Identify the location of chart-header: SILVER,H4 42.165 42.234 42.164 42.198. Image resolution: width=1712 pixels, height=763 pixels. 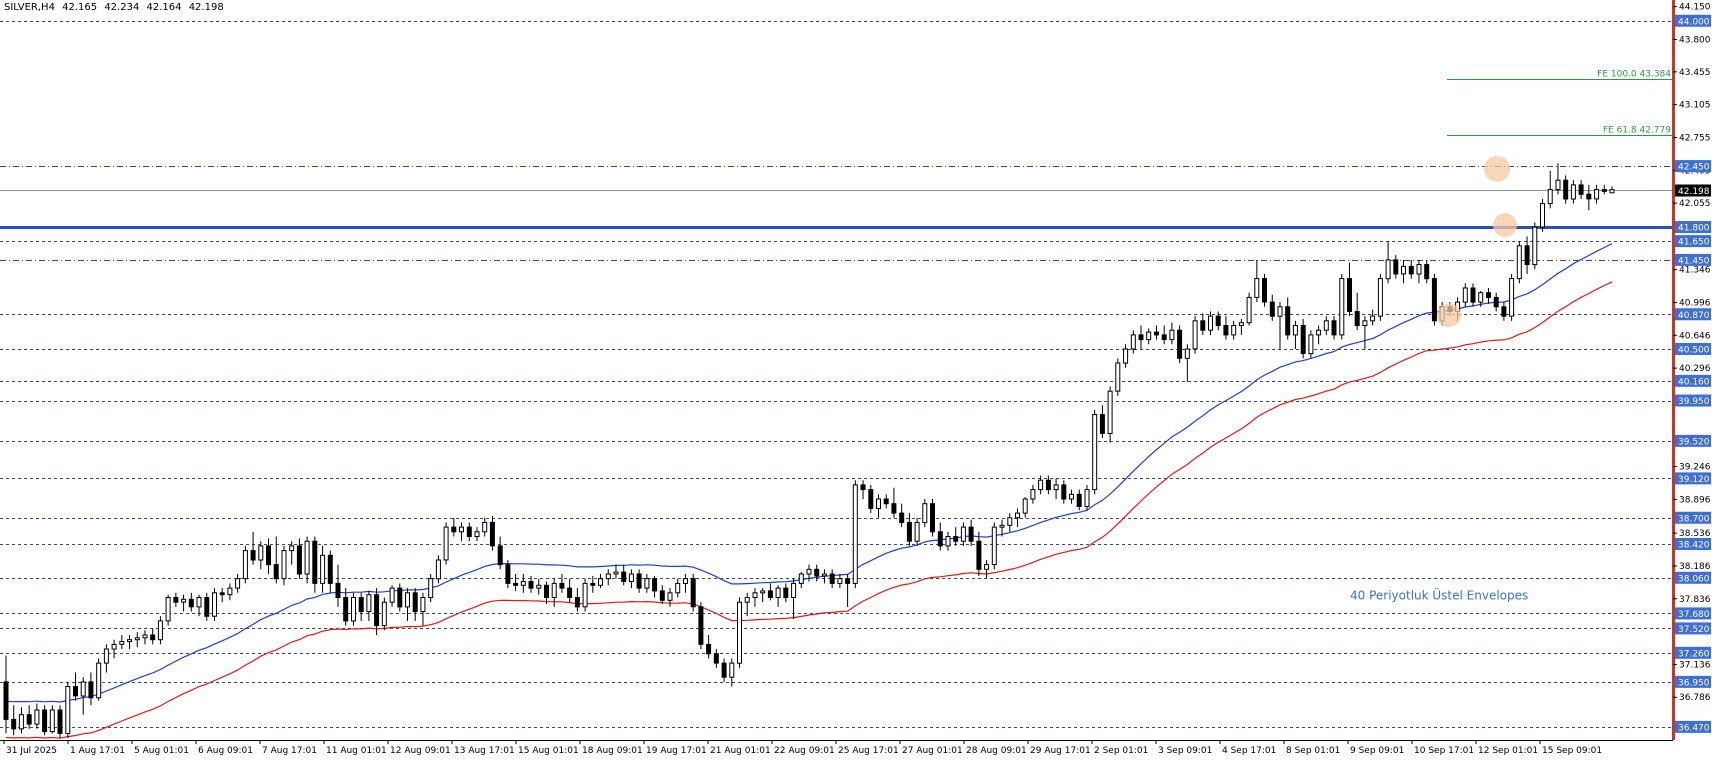
(116, 7).